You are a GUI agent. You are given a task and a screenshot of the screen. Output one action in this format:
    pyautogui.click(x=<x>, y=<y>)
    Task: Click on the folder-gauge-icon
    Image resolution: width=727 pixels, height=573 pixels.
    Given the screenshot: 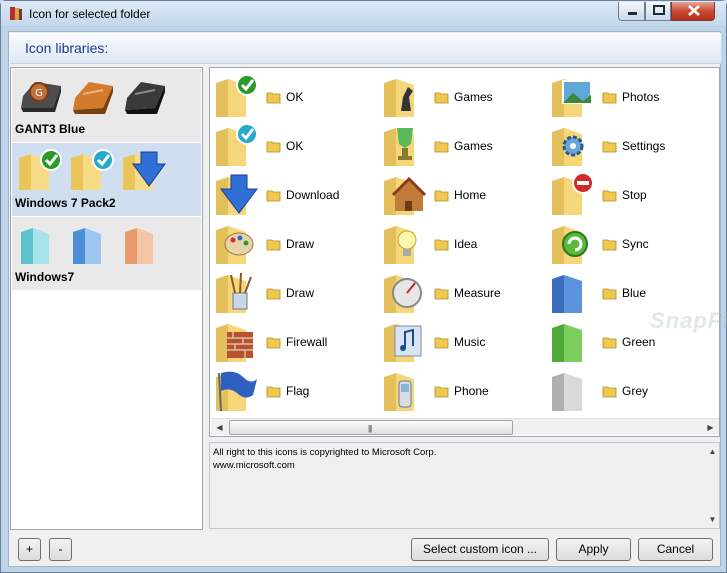 What is the action you would take?
    pyautogui.click(x=403, y=294)
    